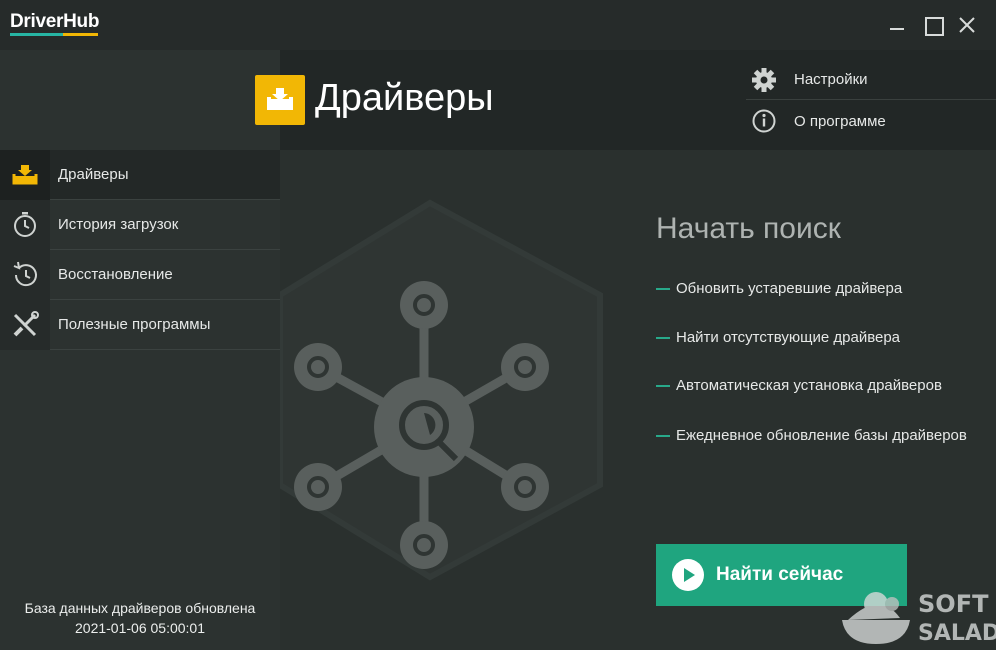 The image size is (996, 650). What do you see at coordinates (140, 608) in the screenshot?
I see `db-status-text: База данных драйверов обновлена` at bounding box center [140, 608].